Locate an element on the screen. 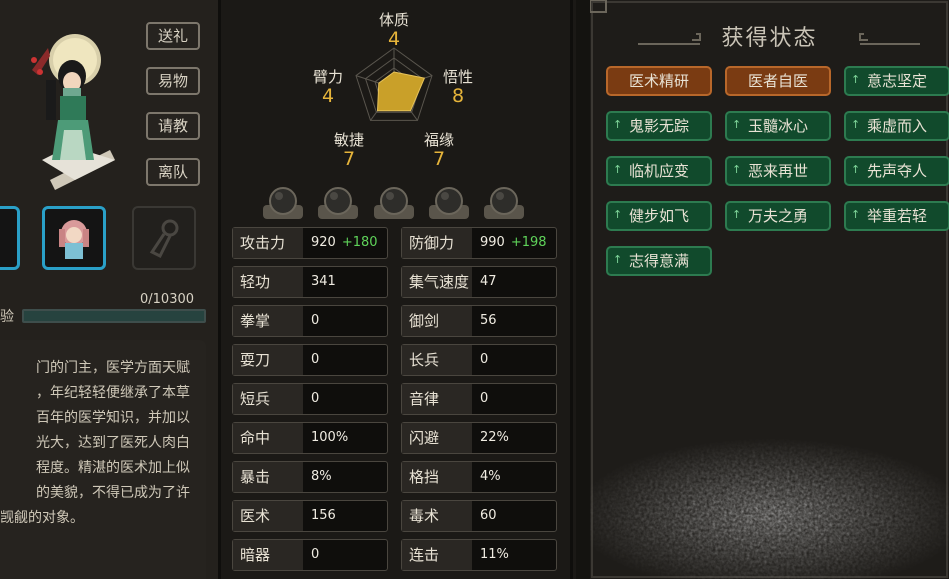  party-slot-empty is located at coordinates (164, 238).